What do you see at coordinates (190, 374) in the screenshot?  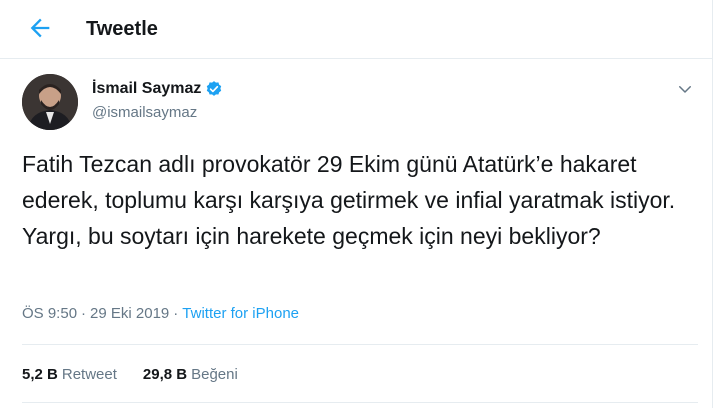 I see `likes-stat: 29,8 B Beğeni` at bounding box center [190, 374].